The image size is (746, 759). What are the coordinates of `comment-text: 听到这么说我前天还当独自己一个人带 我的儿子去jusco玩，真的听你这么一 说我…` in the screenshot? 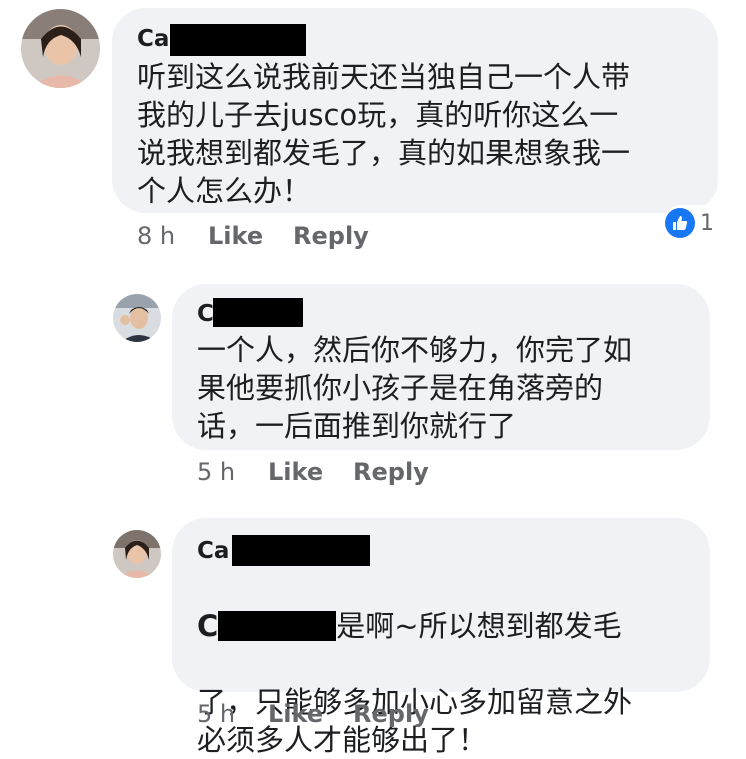 It's located at (384, 134).